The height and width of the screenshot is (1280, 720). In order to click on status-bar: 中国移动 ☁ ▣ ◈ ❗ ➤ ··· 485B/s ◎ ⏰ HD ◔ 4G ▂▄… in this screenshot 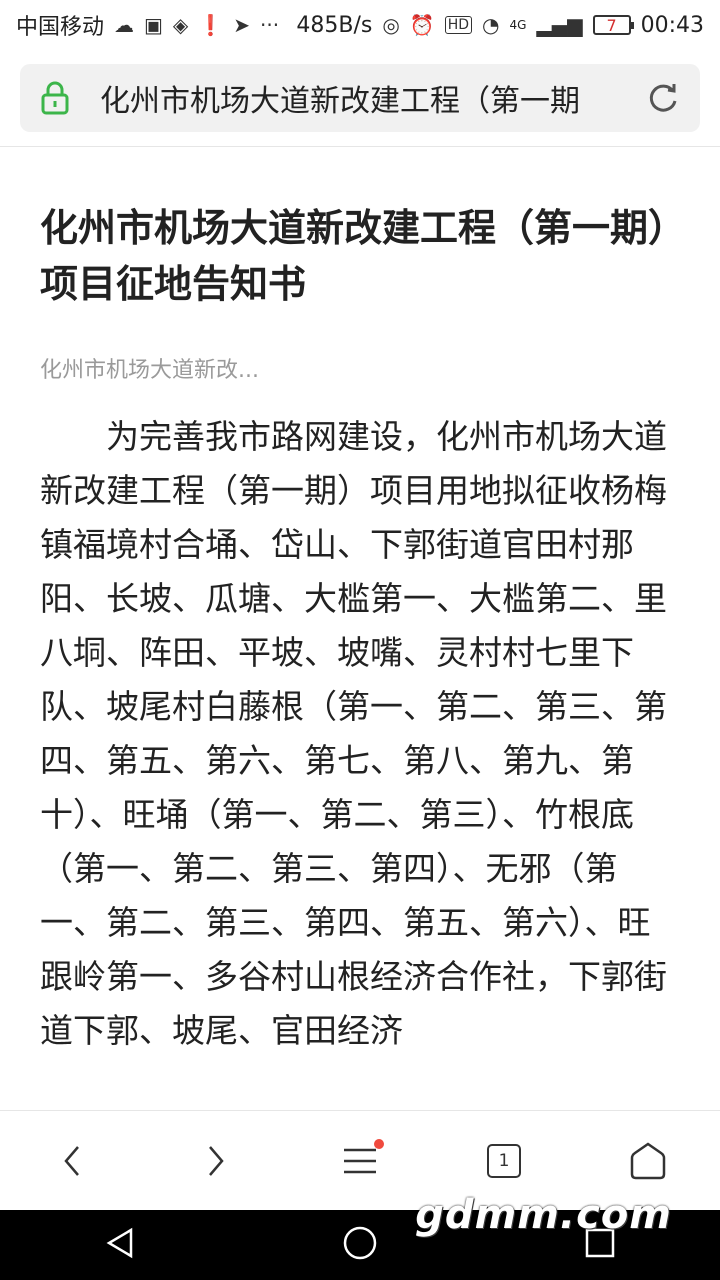, I will do `click(360, 25)`.